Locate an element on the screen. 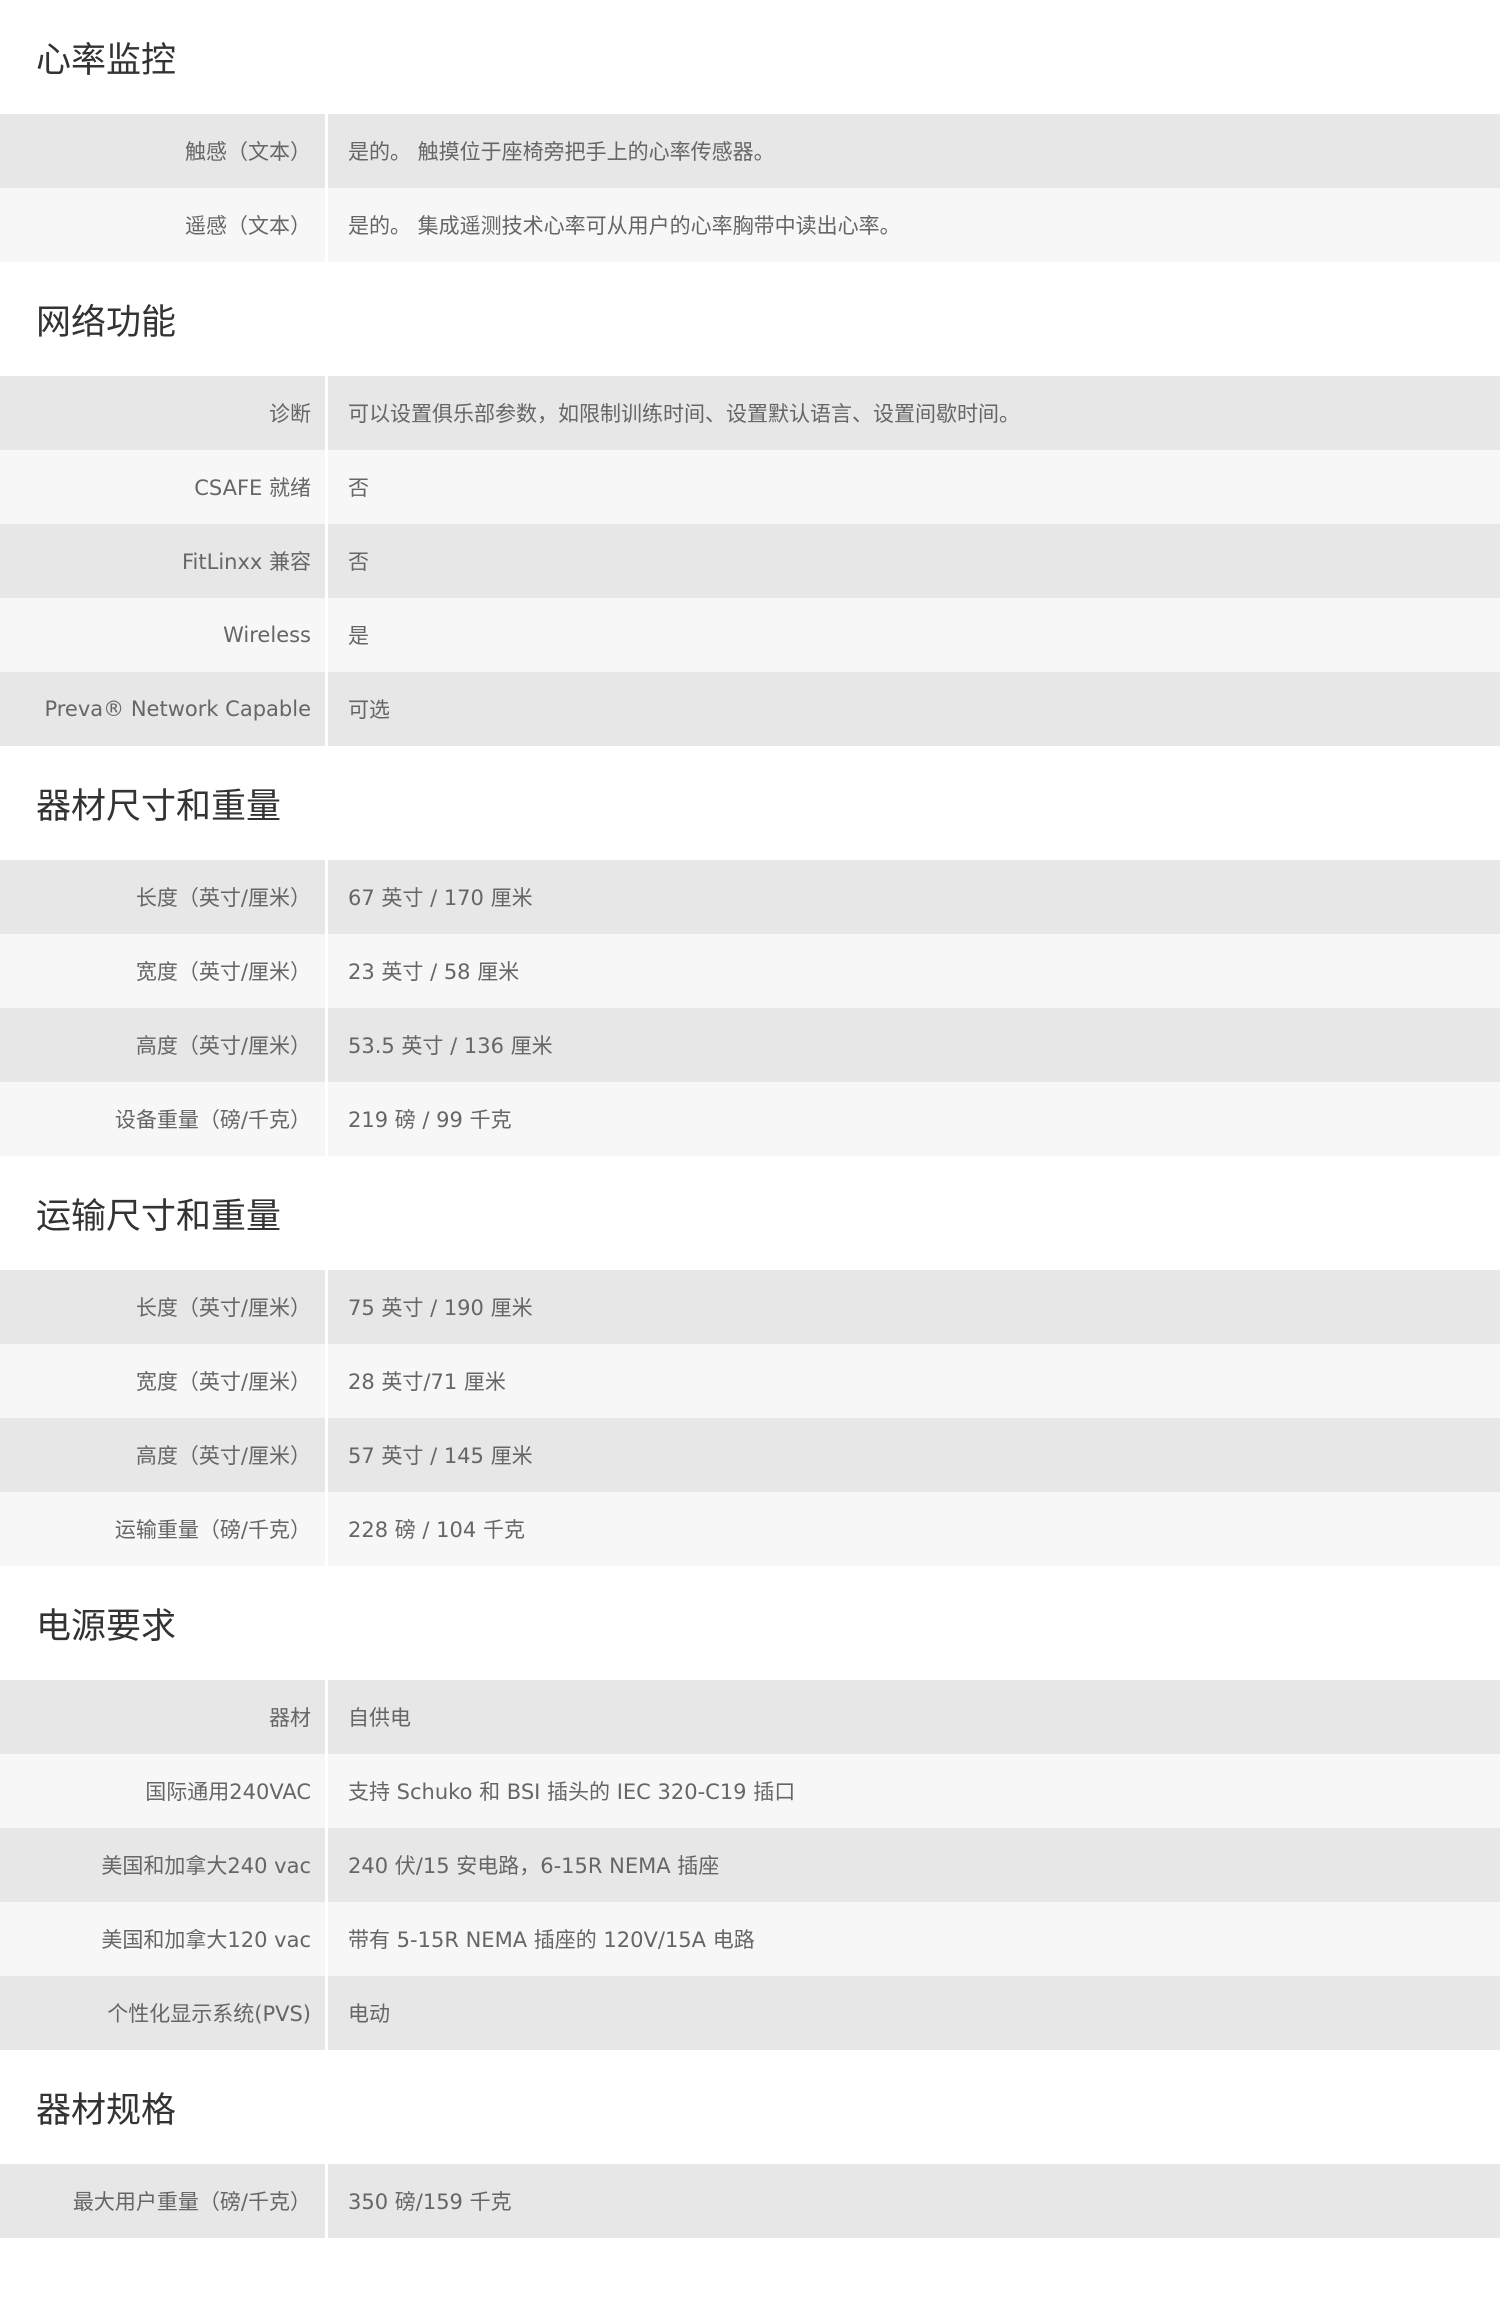 The height and width of the screenshot is (2322, 1500). spec-row: 器材 自供电 is located at coordinates (750, 1717).